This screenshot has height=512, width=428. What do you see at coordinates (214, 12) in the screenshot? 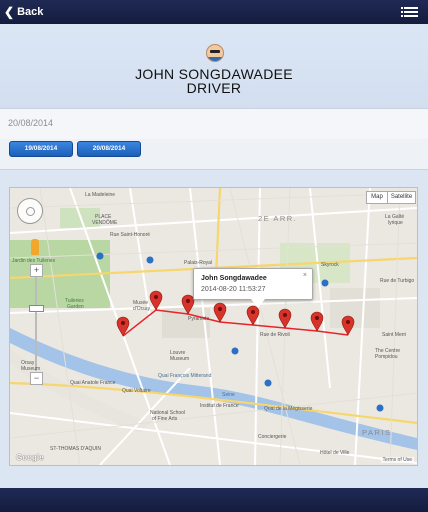
I see `top-bar: ❮ Back` at bounding box center [214, 12].